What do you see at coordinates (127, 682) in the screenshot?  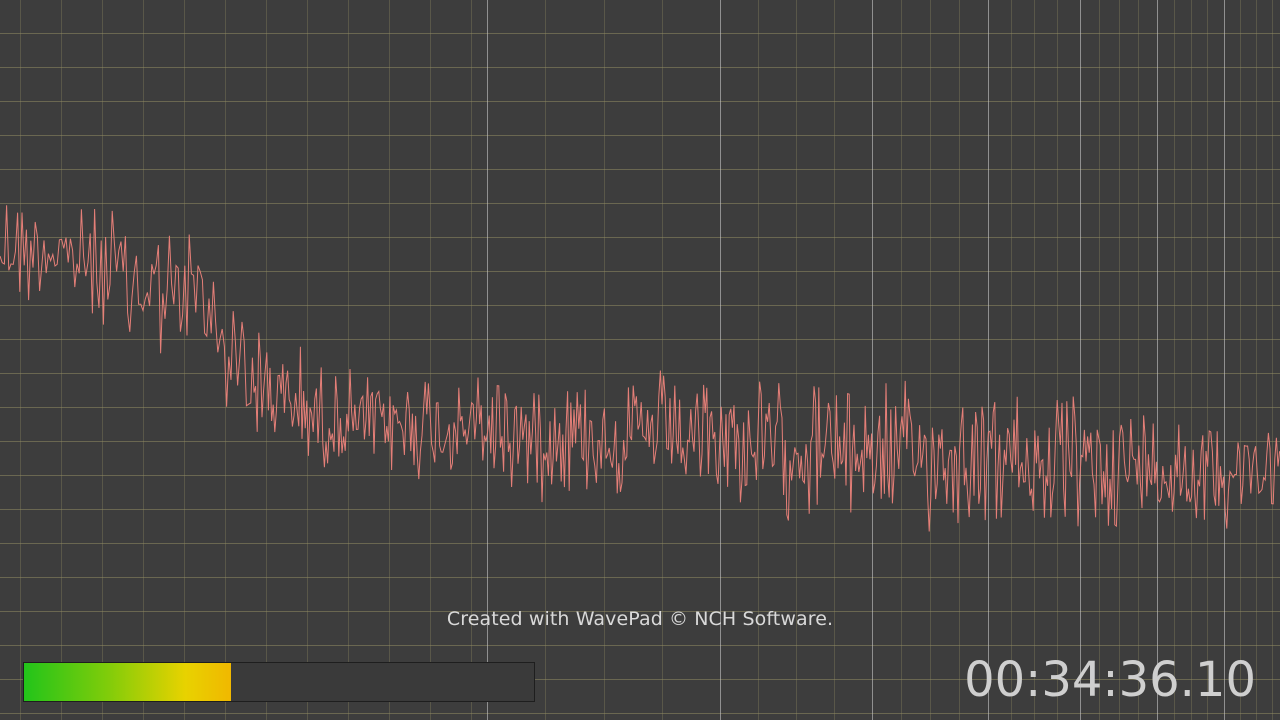 I see `level-meter-fill` at bounding box center [127, 682].